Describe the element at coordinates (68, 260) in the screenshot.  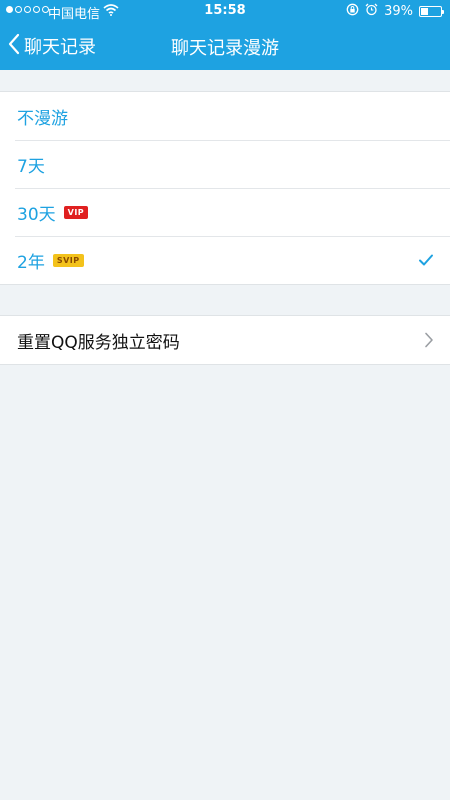
I see `svip-badge: SVIP` at that location.